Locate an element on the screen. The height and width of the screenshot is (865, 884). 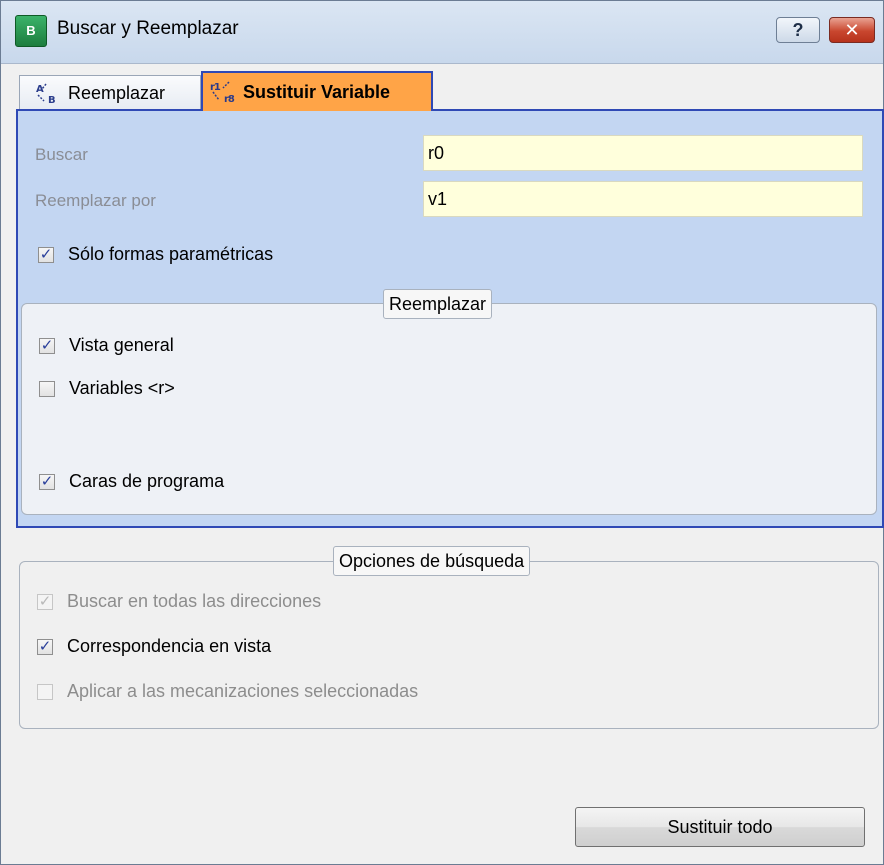
substitute-variable-icon: r1 r8 is located at coordinates (224, 92).